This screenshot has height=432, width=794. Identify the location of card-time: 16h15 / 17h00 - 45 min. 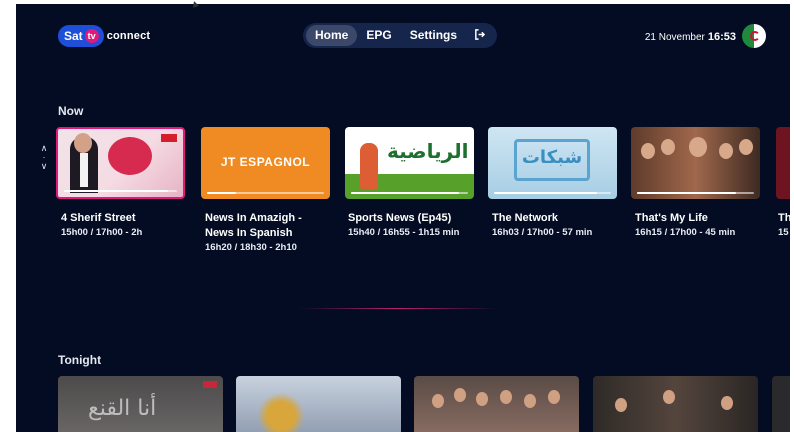
(685, 232).